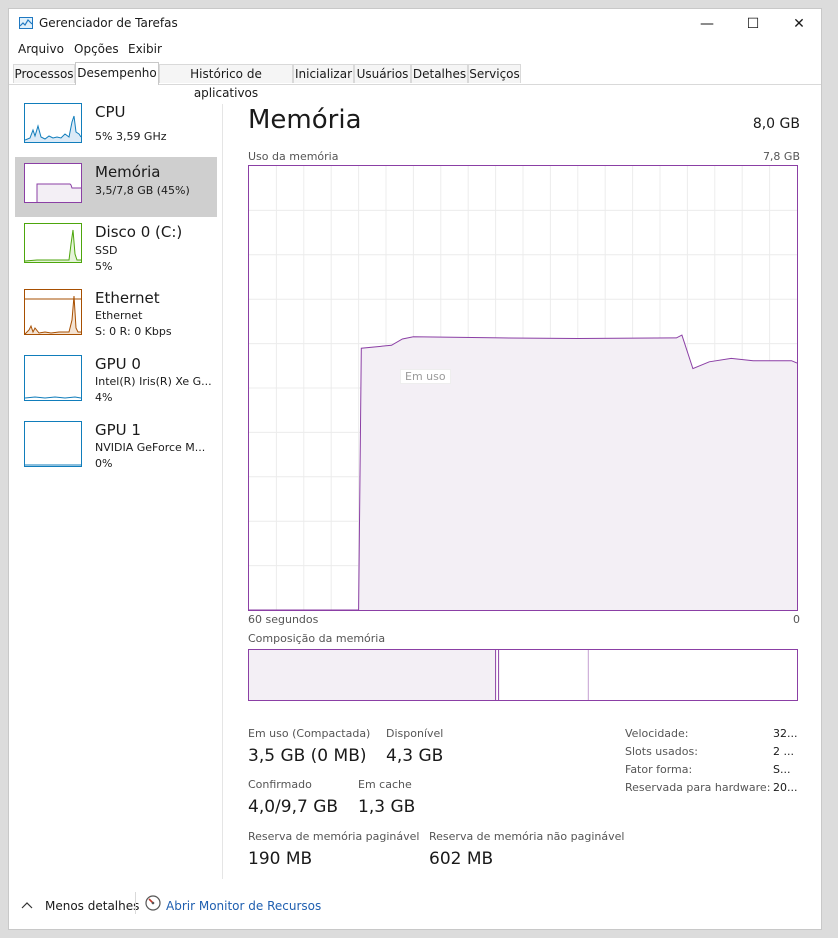  Describe the element at coordinates (53, 243) in the screenshot. I see `disk-thumbnail-graph` at that location.